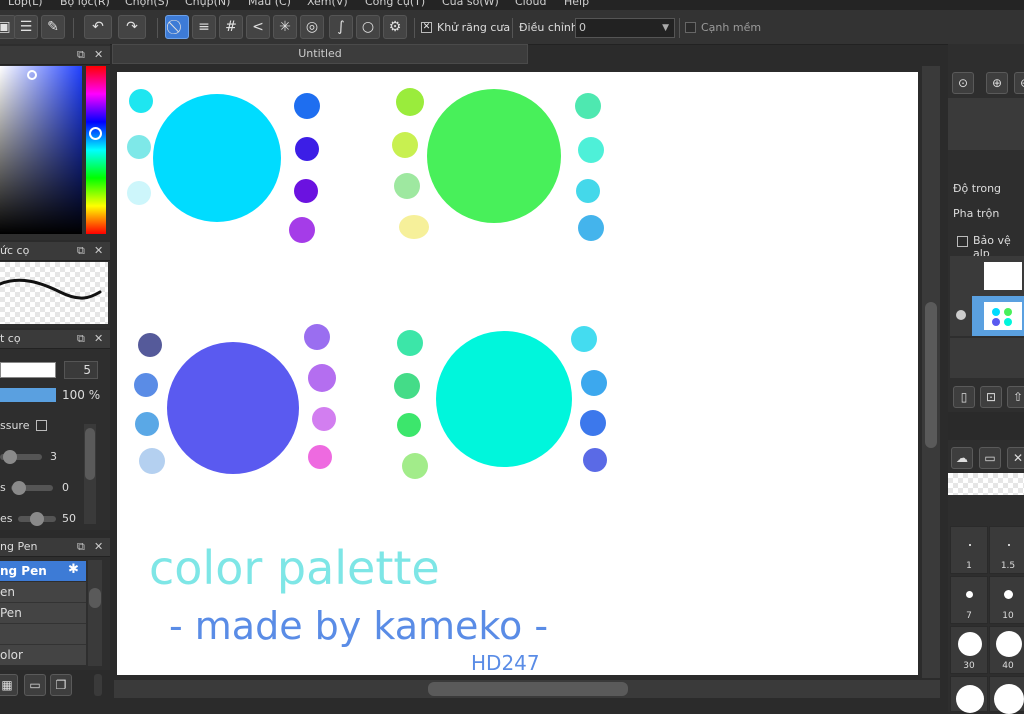 This screenshot has width=1024, height=714. Describe the element at coordinates (32, 75) in the screenshot. I see `color-picker-handle` at that location.